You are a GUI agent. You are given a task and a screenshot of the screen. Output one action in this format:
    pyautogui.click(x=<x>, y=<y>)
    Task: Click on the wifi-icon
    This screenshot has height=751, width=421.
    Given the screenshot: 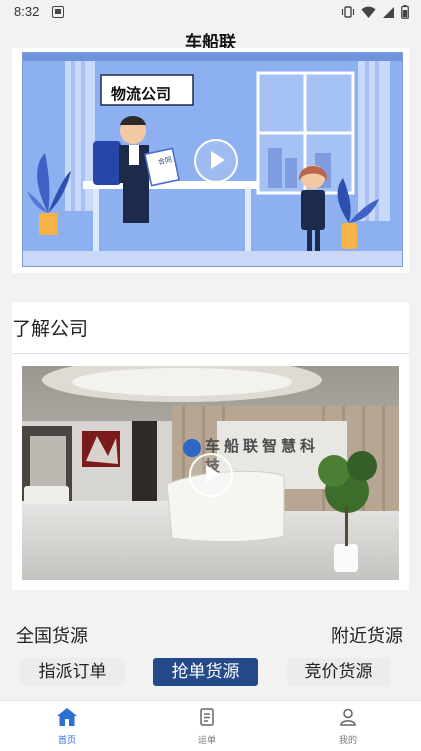 What is the action you would take?
    pyautogui.click(x=368, y=12)
    